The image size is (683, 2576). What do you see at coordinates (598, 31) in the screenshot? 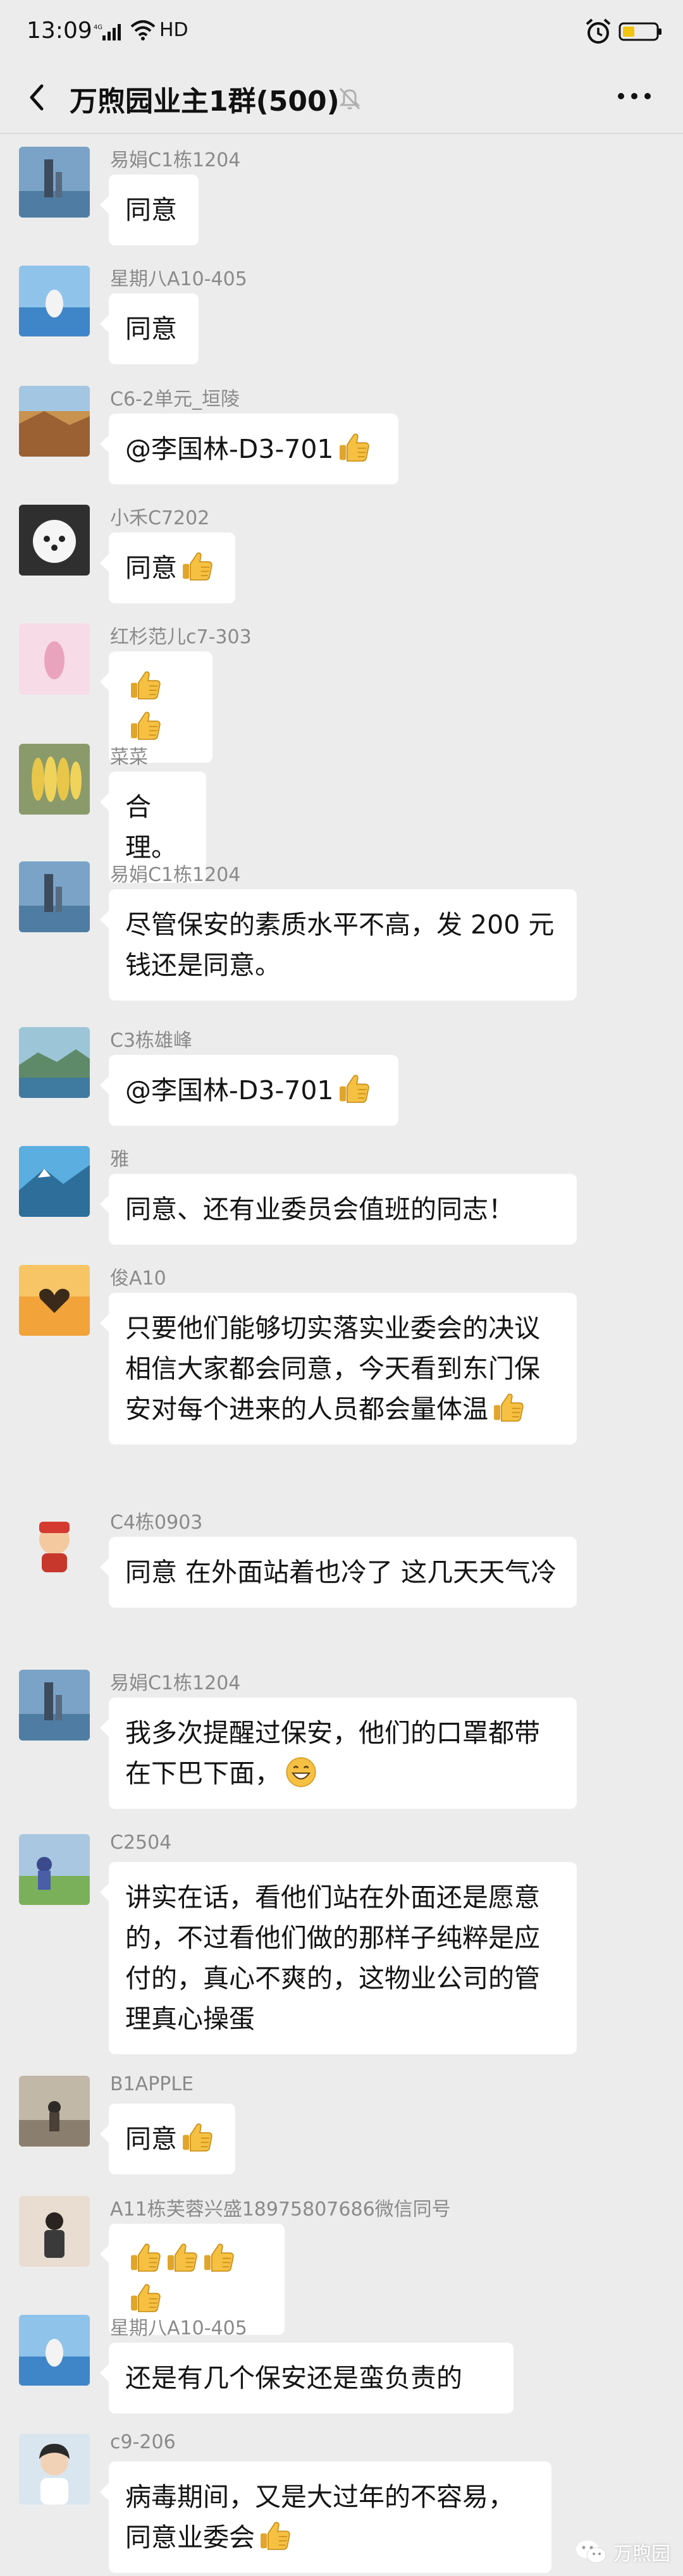
I see `alarm-icon` at bounding box center [598, 31].